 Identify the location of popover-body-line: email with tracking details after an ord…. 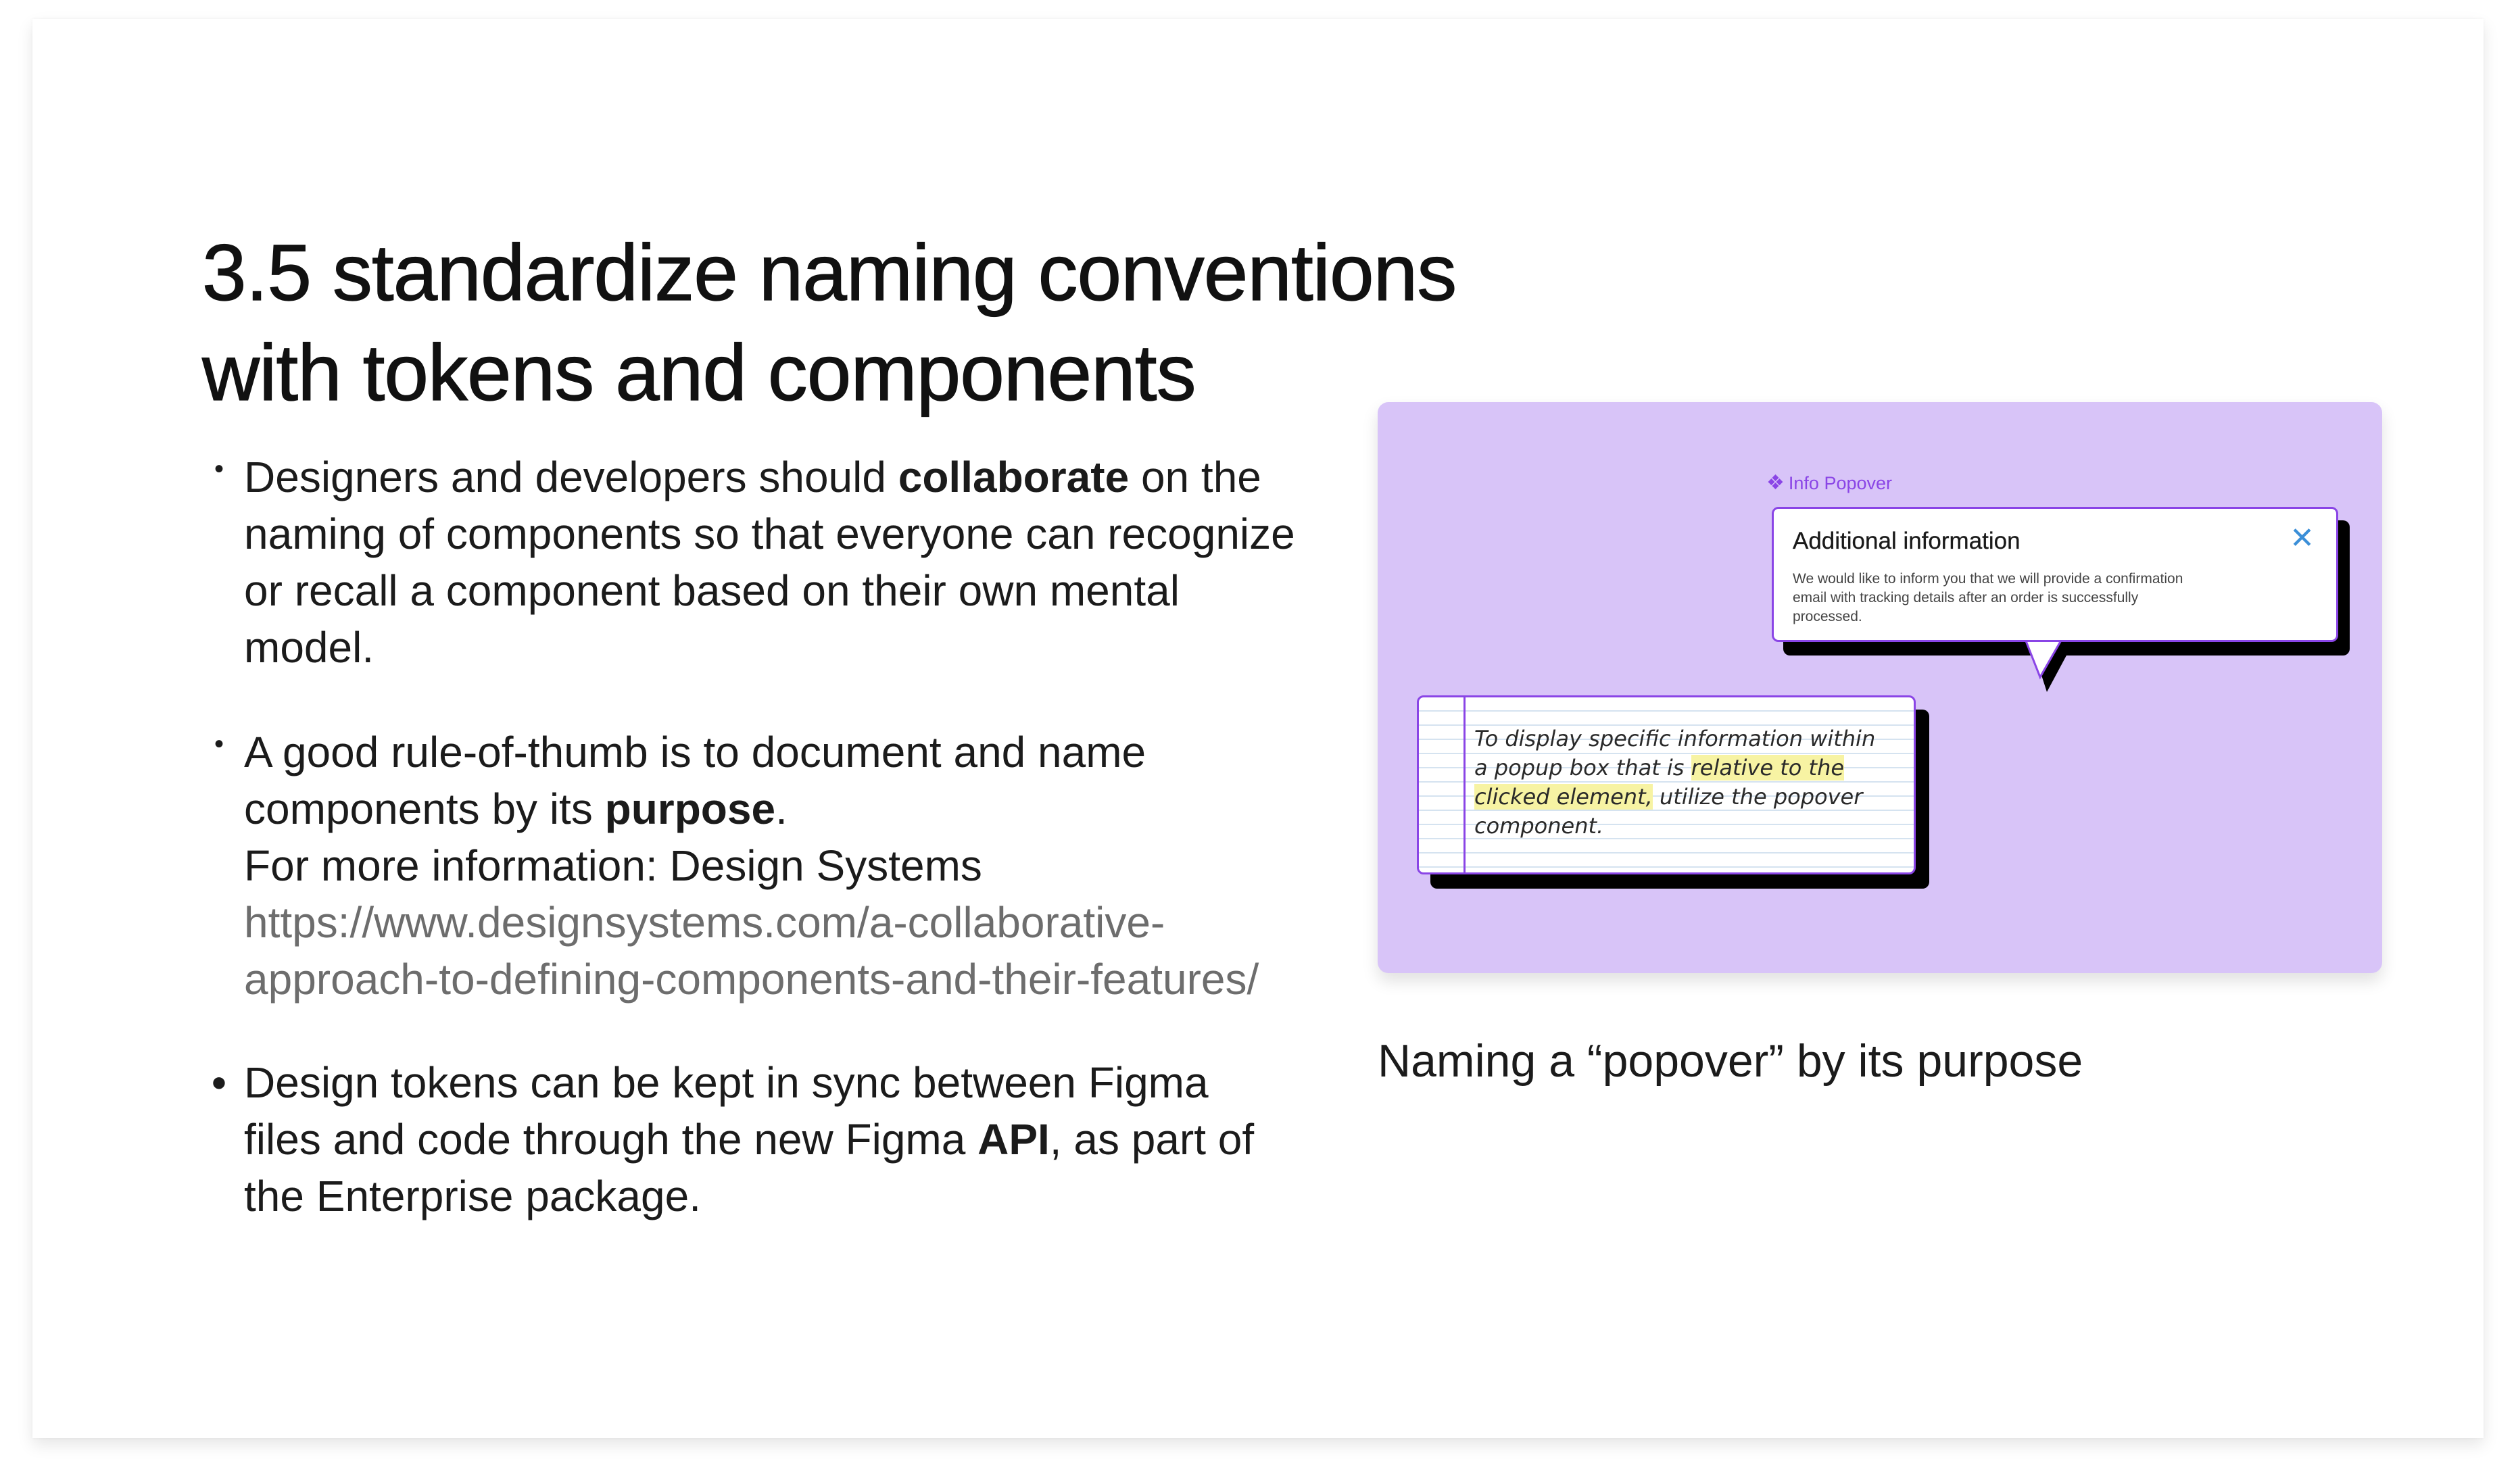
(1966, 597).